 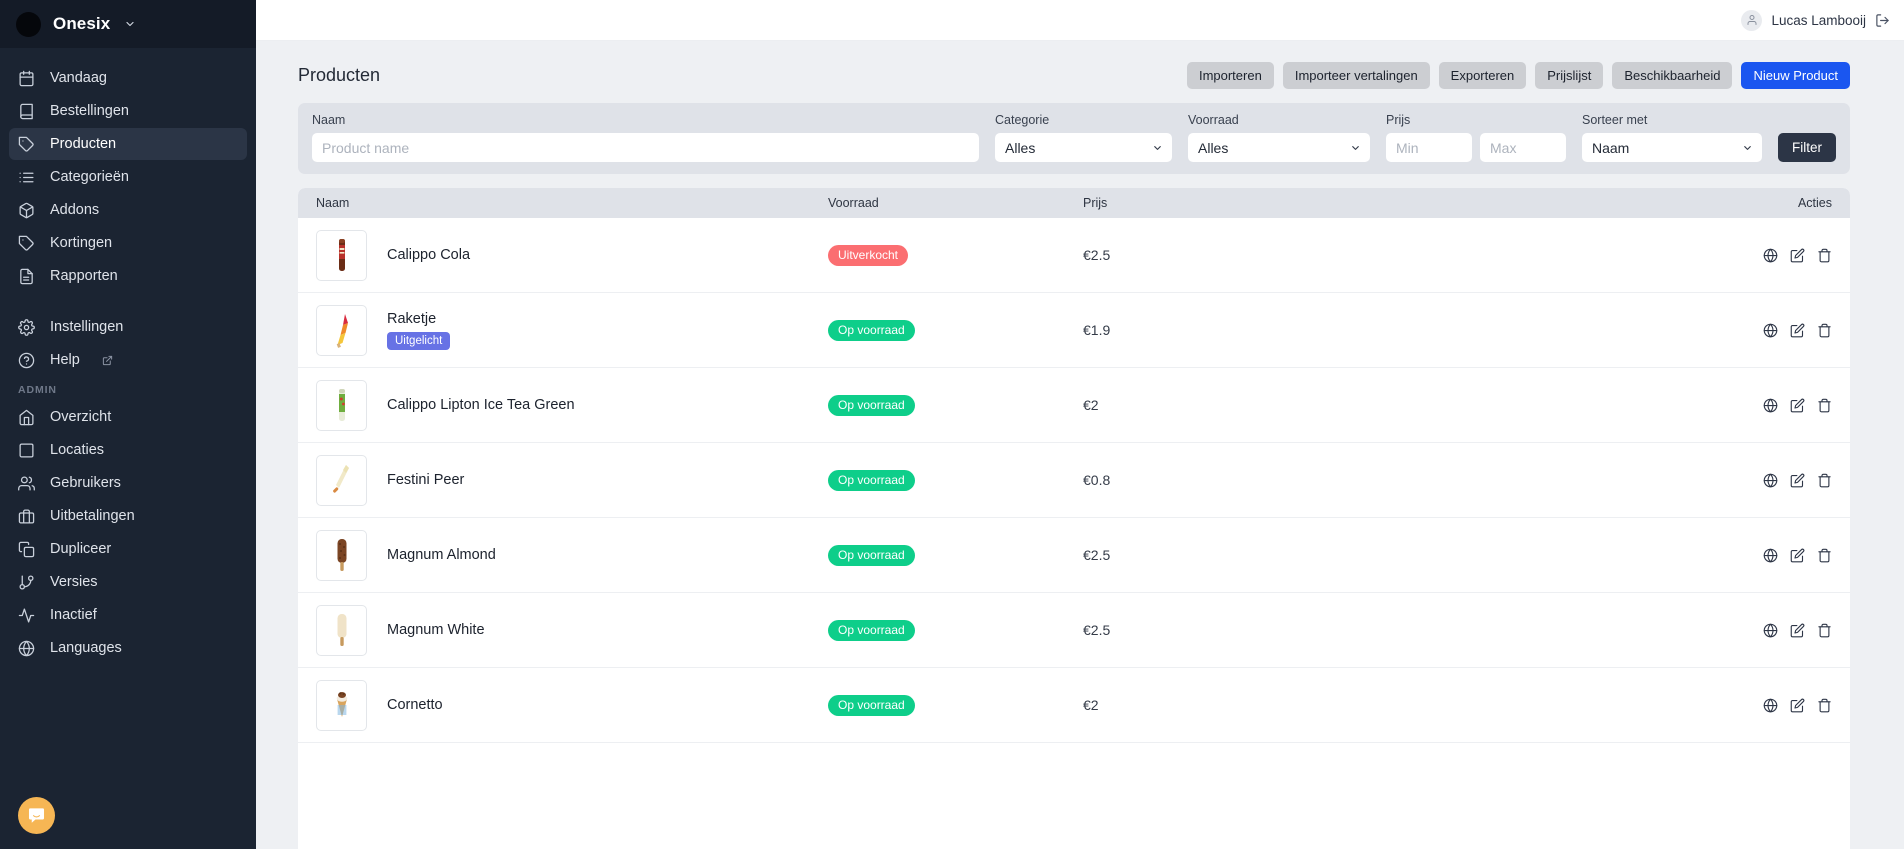 What do you see at coordinates (1230, 75) in the screenshot?
I see `import-button: Importeren` at bounding box center [1230, 75].